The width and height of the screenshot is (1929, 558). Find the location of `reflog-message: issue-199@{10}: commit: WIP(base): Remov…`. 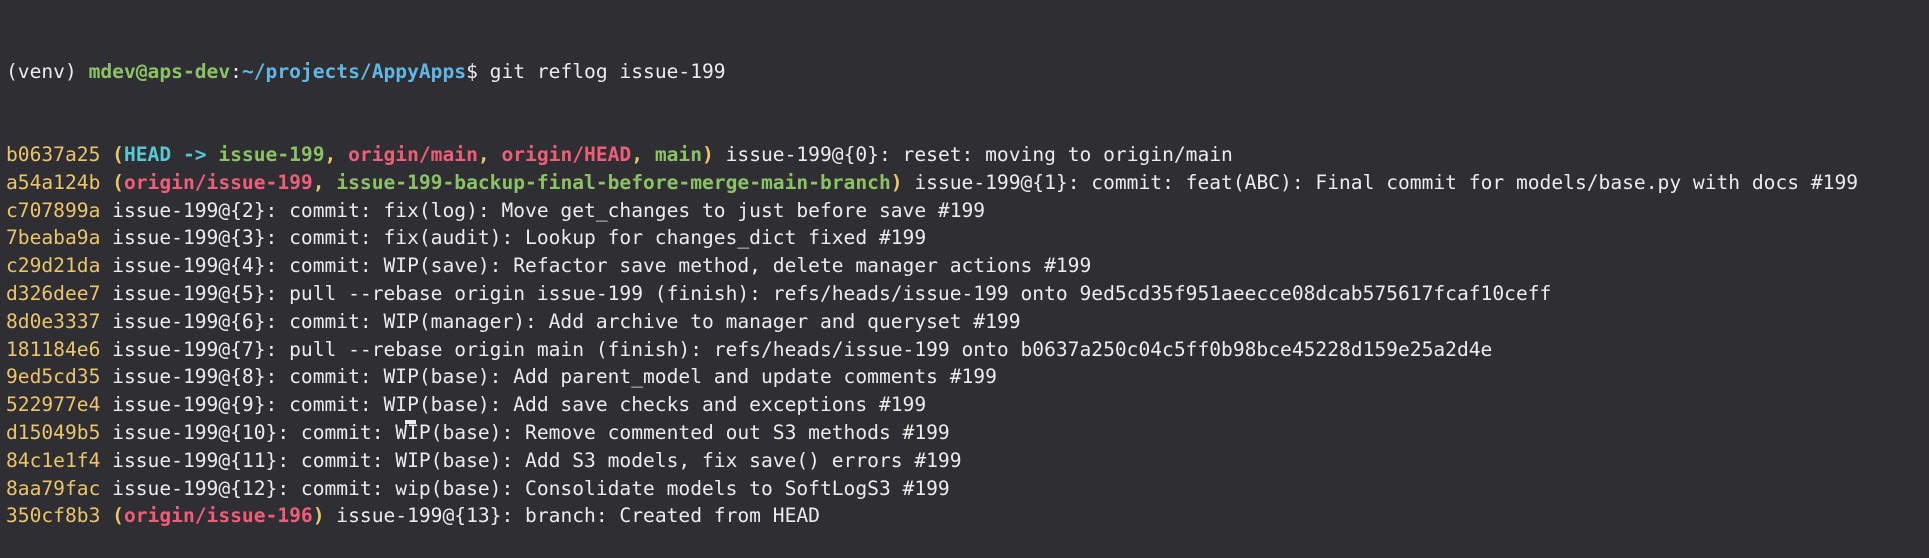

reflog-message: issue-199@{10}: commit: WIP(base): Remov… is located at coordinates (525, 432).